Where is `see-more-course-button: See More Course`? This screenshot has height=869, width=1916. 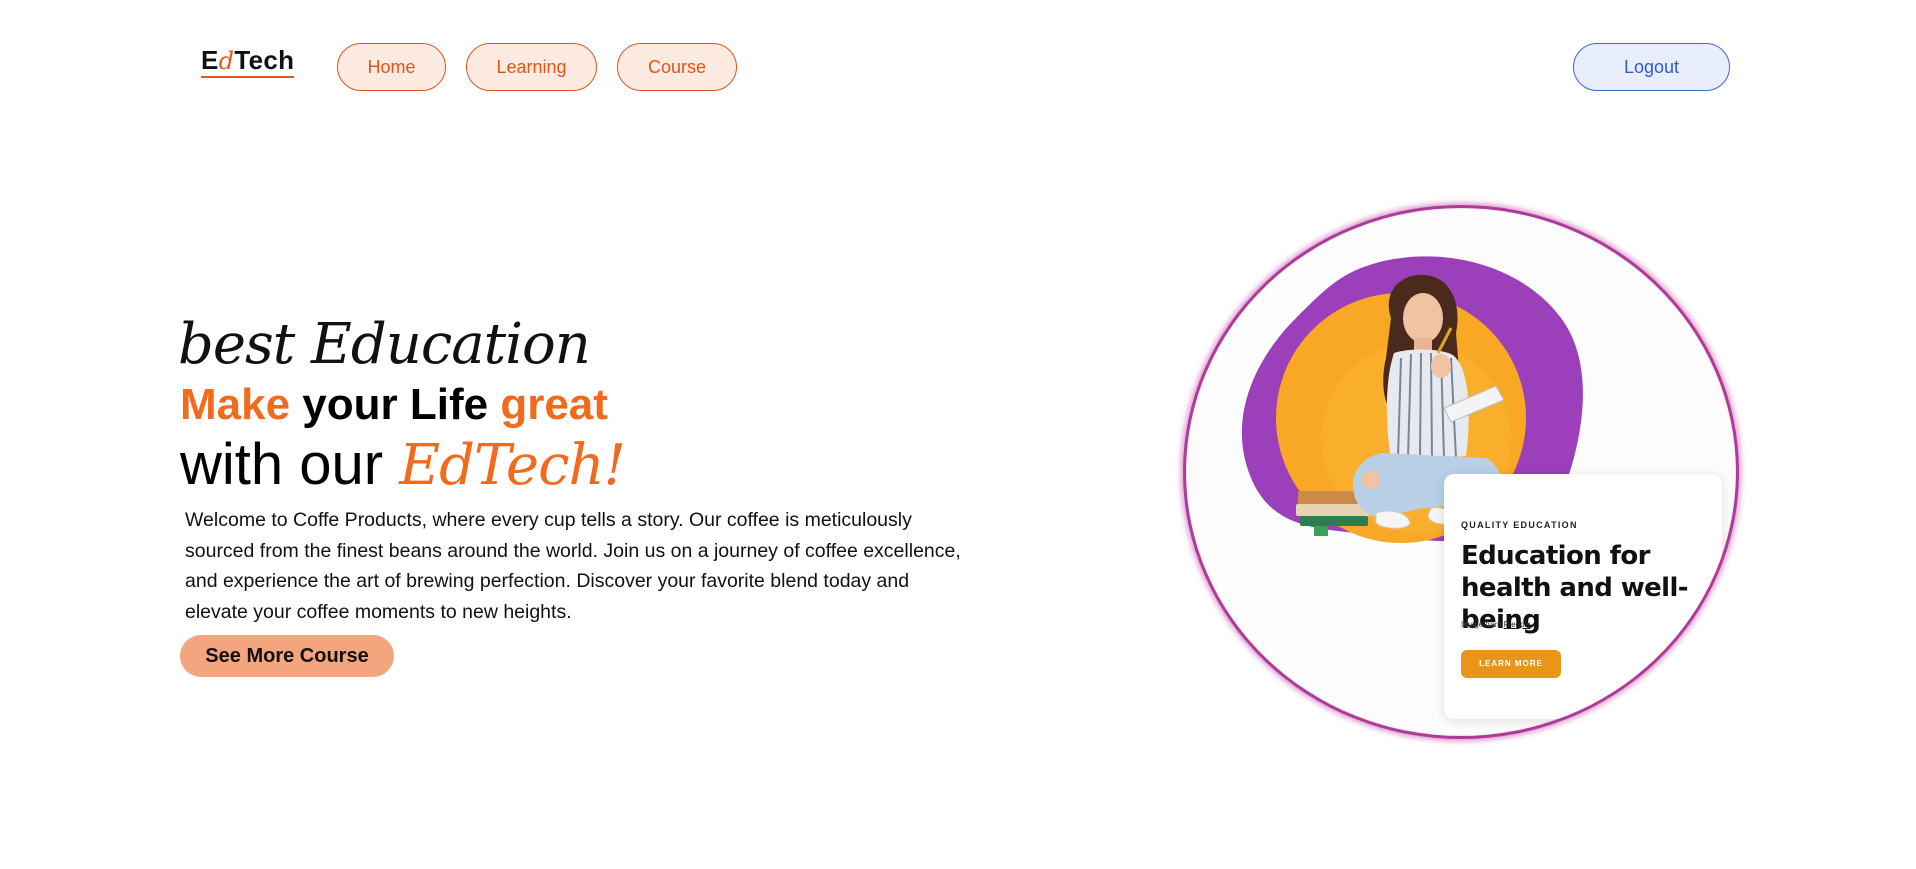 see-more-course-button: See More Course is located at coordinates (287, 656).